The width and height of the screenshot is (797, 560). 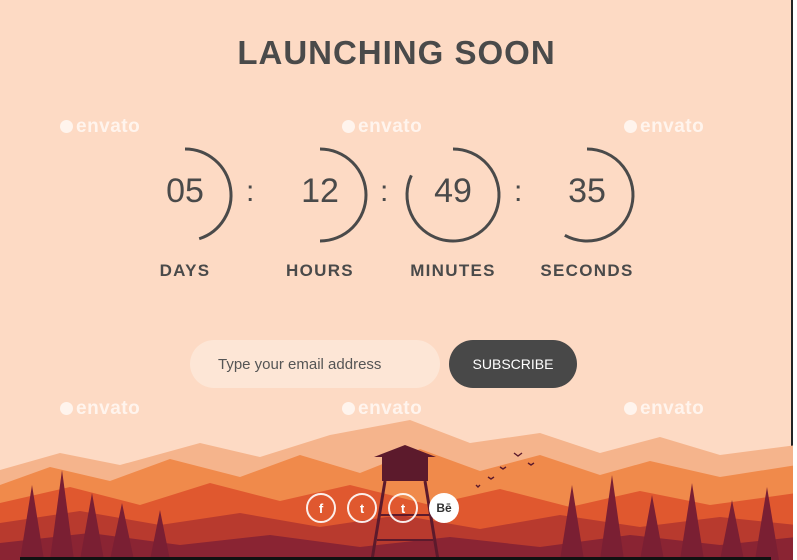 I want to click on subscribe-button: SUBSCRIBE, so click(x=513, y=364).